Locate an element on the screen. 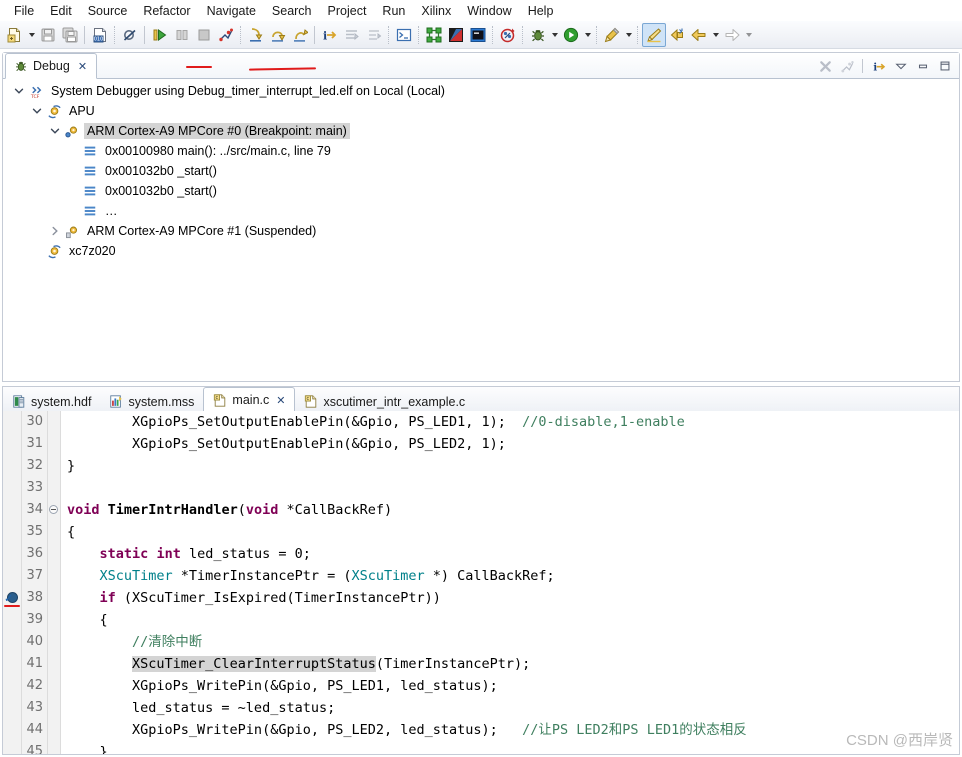 This screenshot has height=757, width=962. run-dropdown-caret is located at coordinates (587, 35).